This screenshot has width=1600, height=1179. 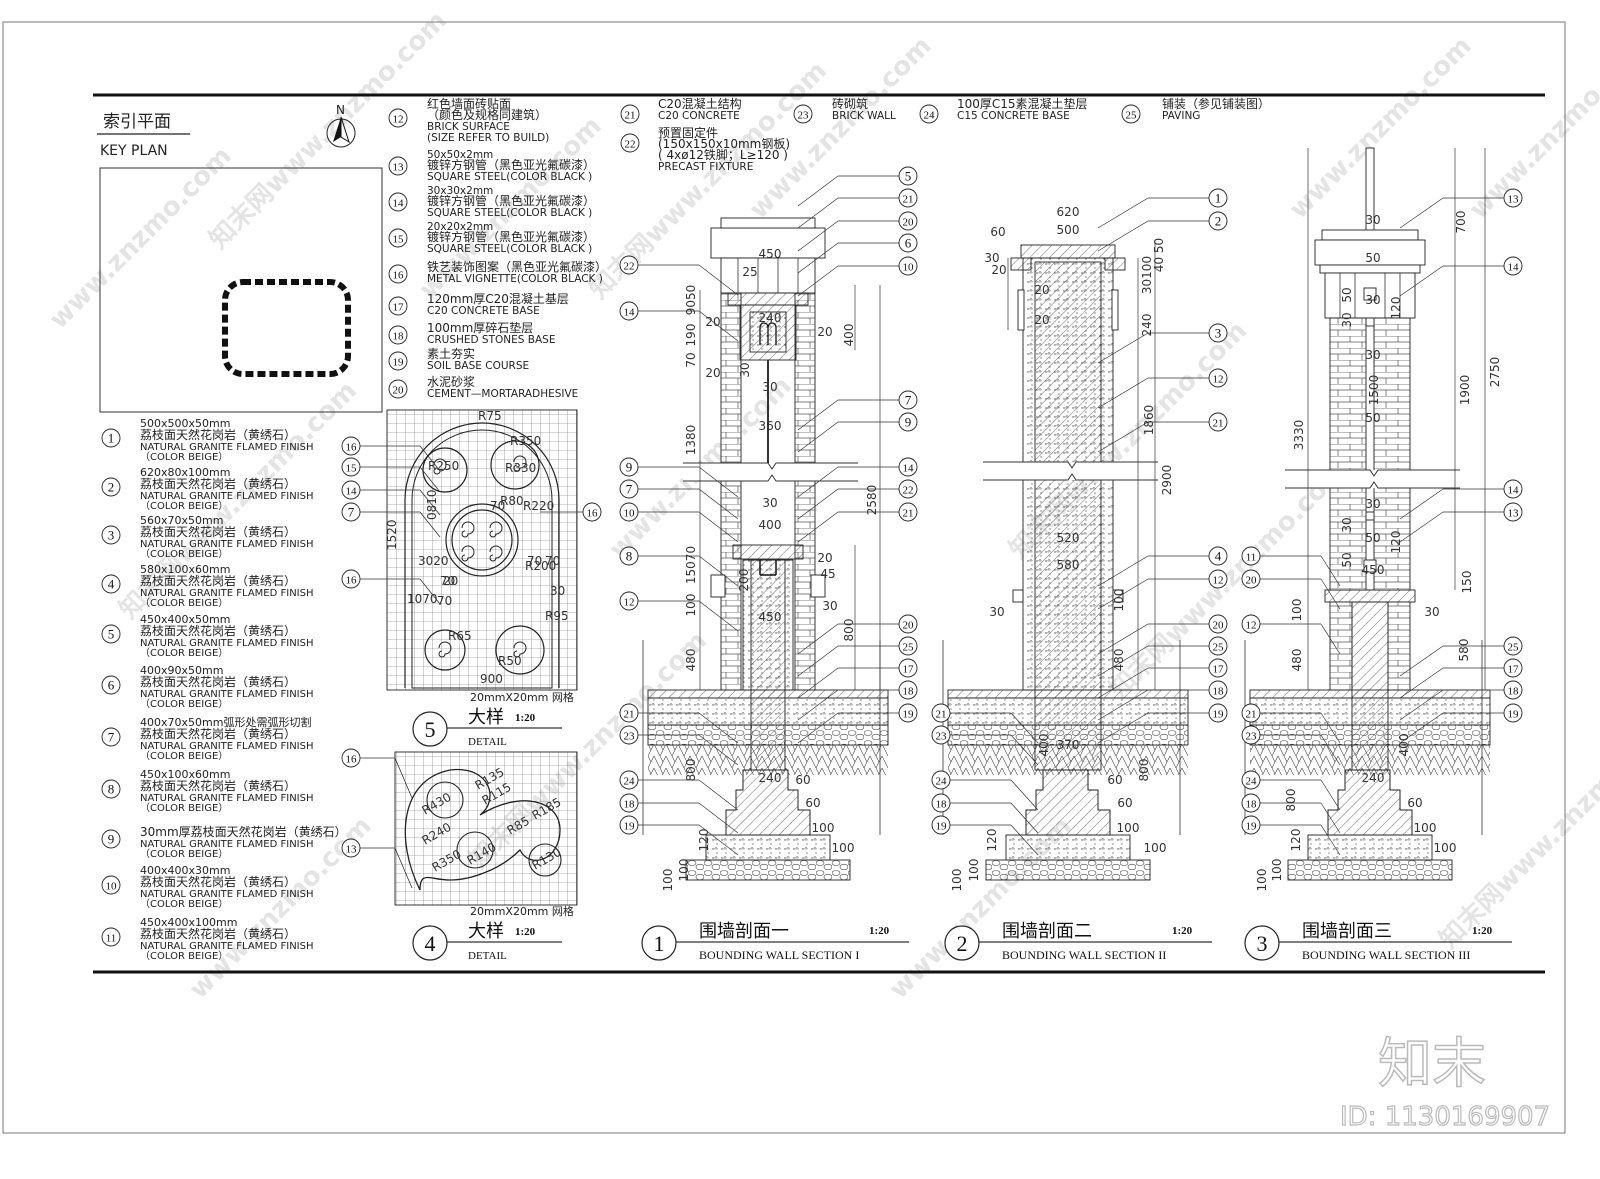 I want to click on callout-bubble: 9, so click(x=629, y=467).